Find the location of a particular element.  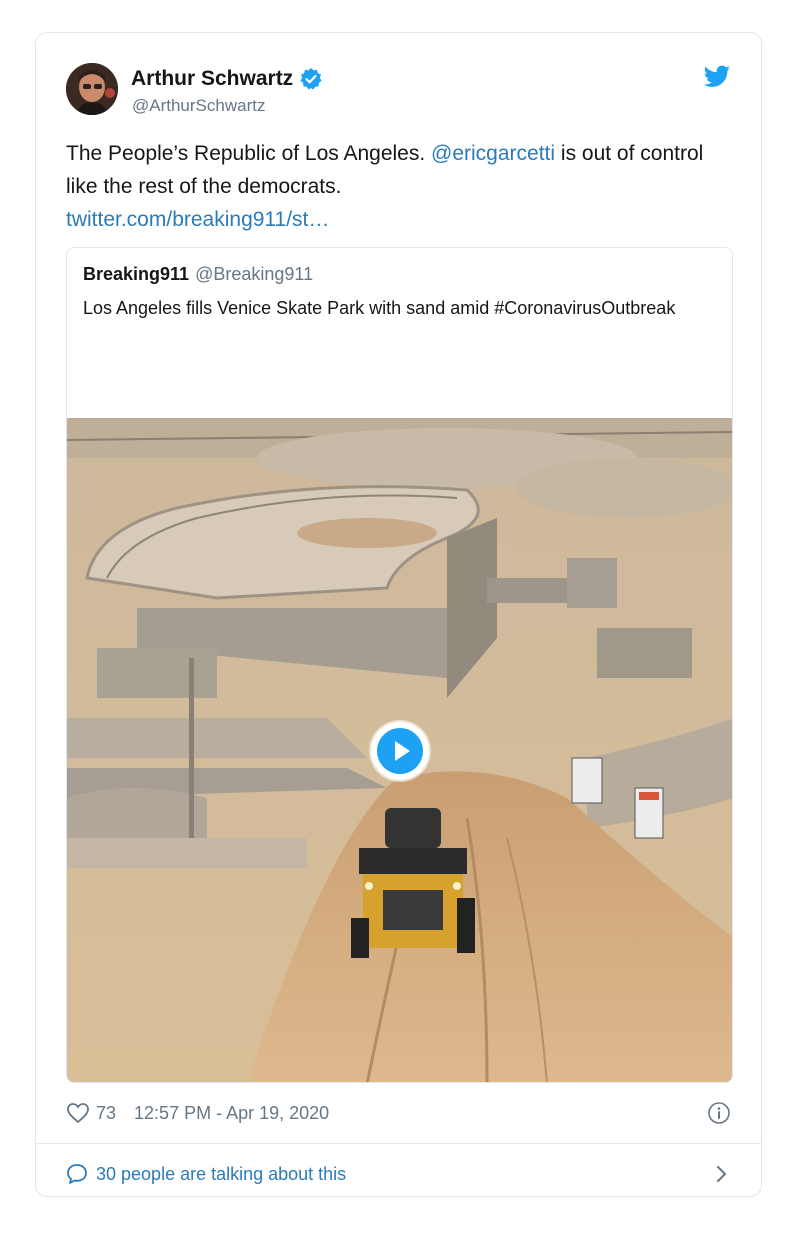

author-name-row: Arthur Schwartz is located at coordinates (227, 79).